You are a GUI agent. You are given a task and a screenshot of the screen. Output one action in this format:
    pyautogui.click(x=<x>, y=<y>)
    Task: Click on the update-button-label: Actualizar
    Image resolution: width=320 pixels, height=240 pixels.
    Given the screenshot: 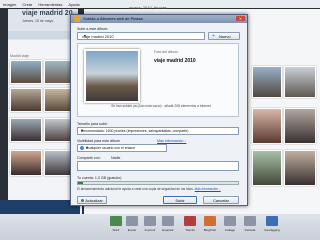 What is the action you would take?
    pyautogui.click(x=94, y=200)
    